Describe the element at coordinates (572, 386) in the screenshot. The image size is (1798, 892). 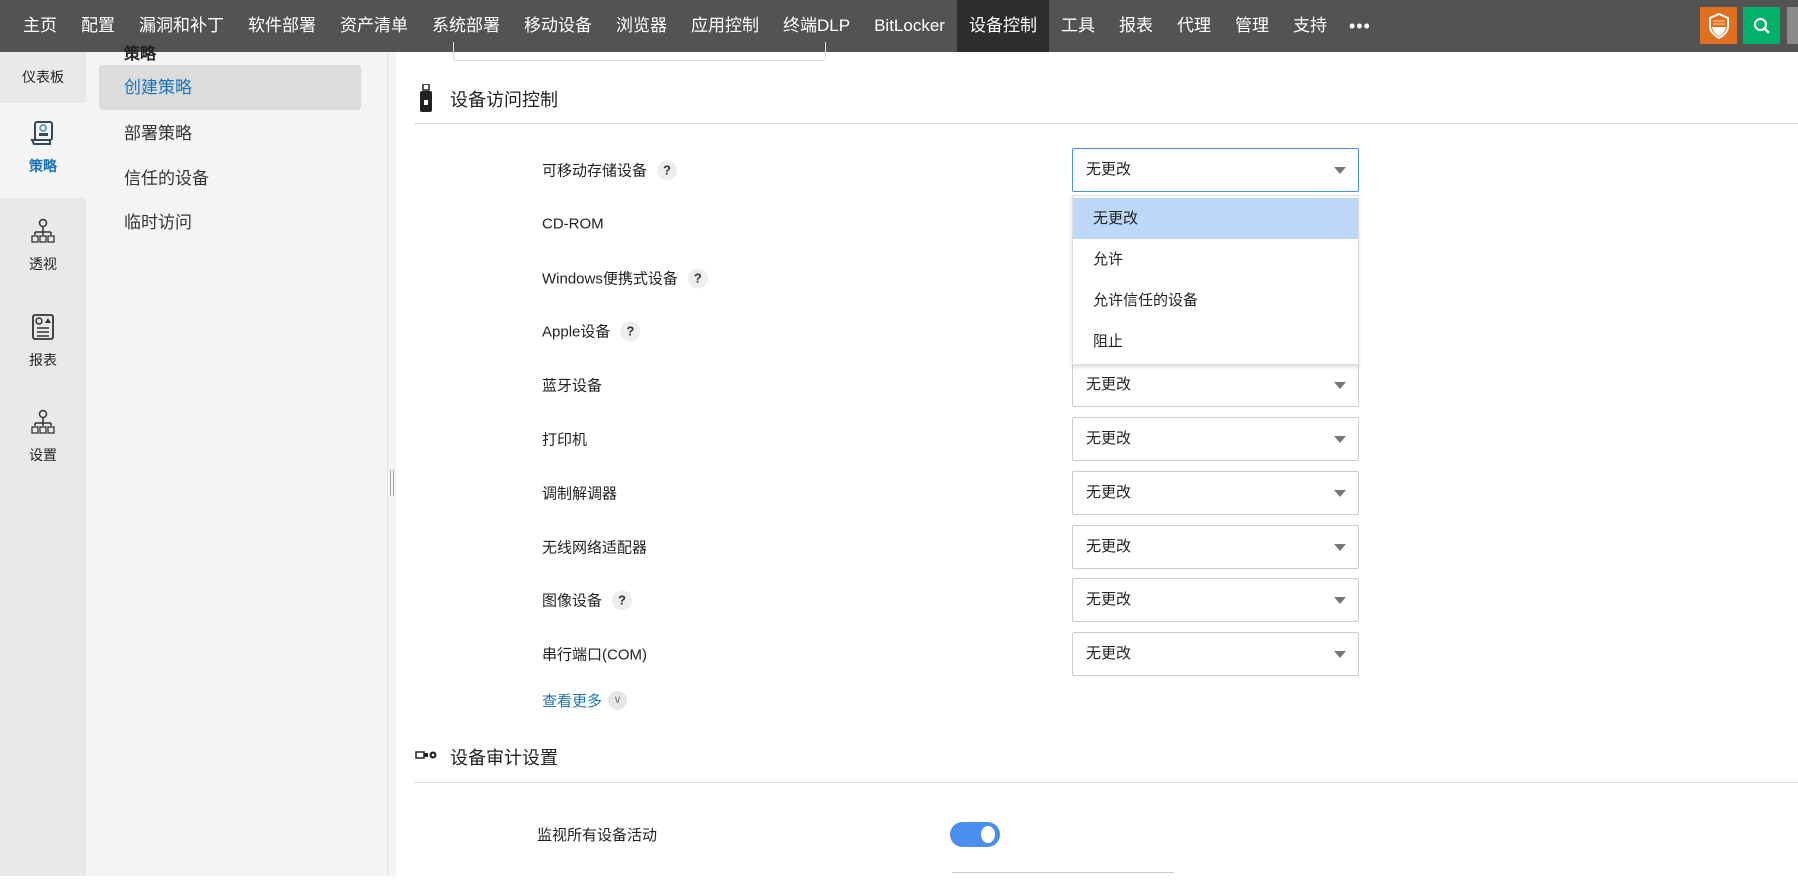
I see `device-name: 蓝牙设备` at that location.